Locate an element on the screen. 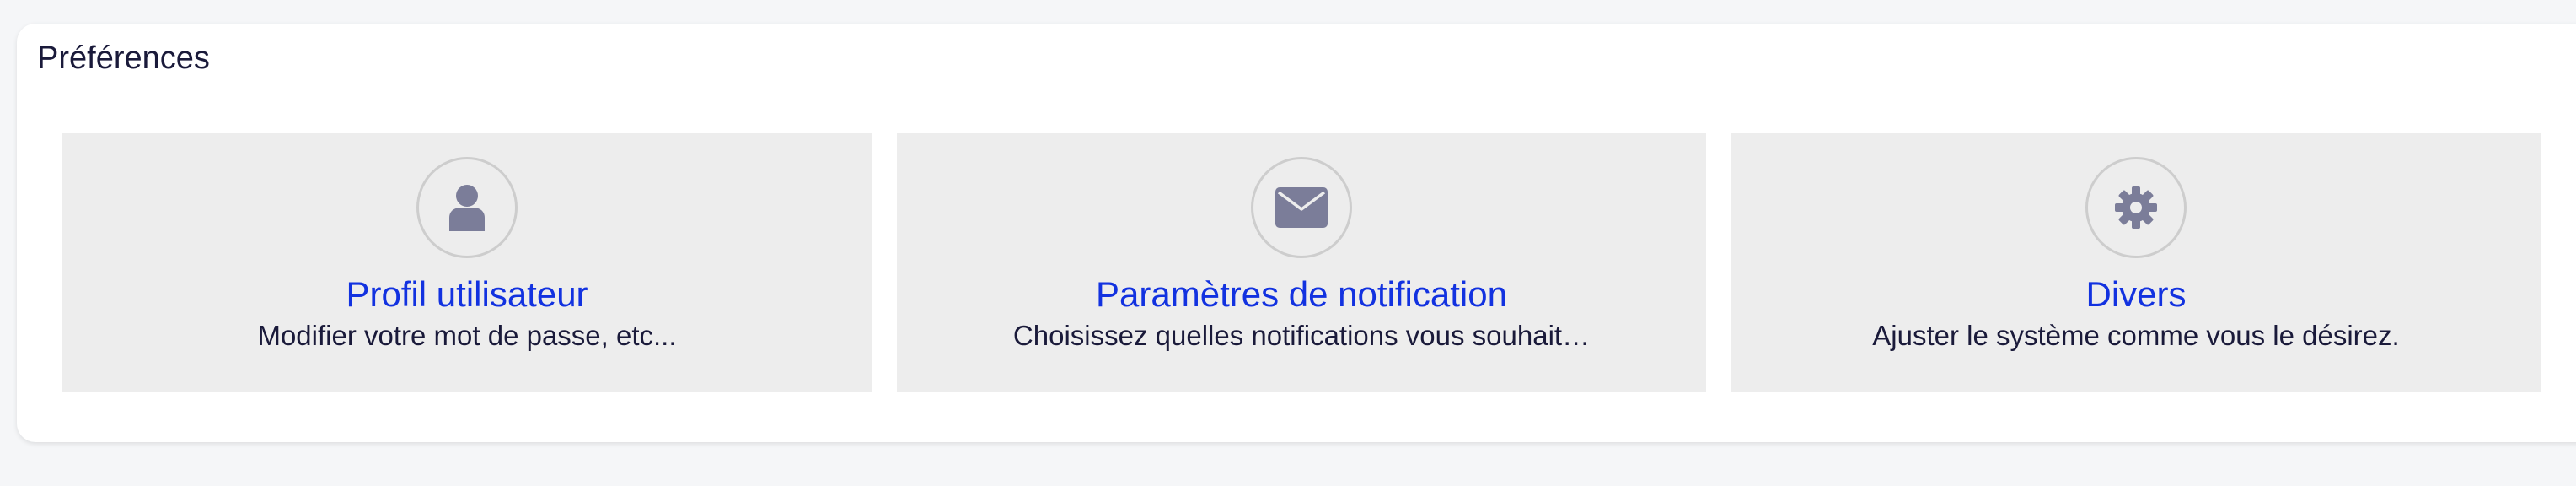 The width and height of the screenshot is (2576, 486). tile-title: Divers is located at coordinates (2135, 294).